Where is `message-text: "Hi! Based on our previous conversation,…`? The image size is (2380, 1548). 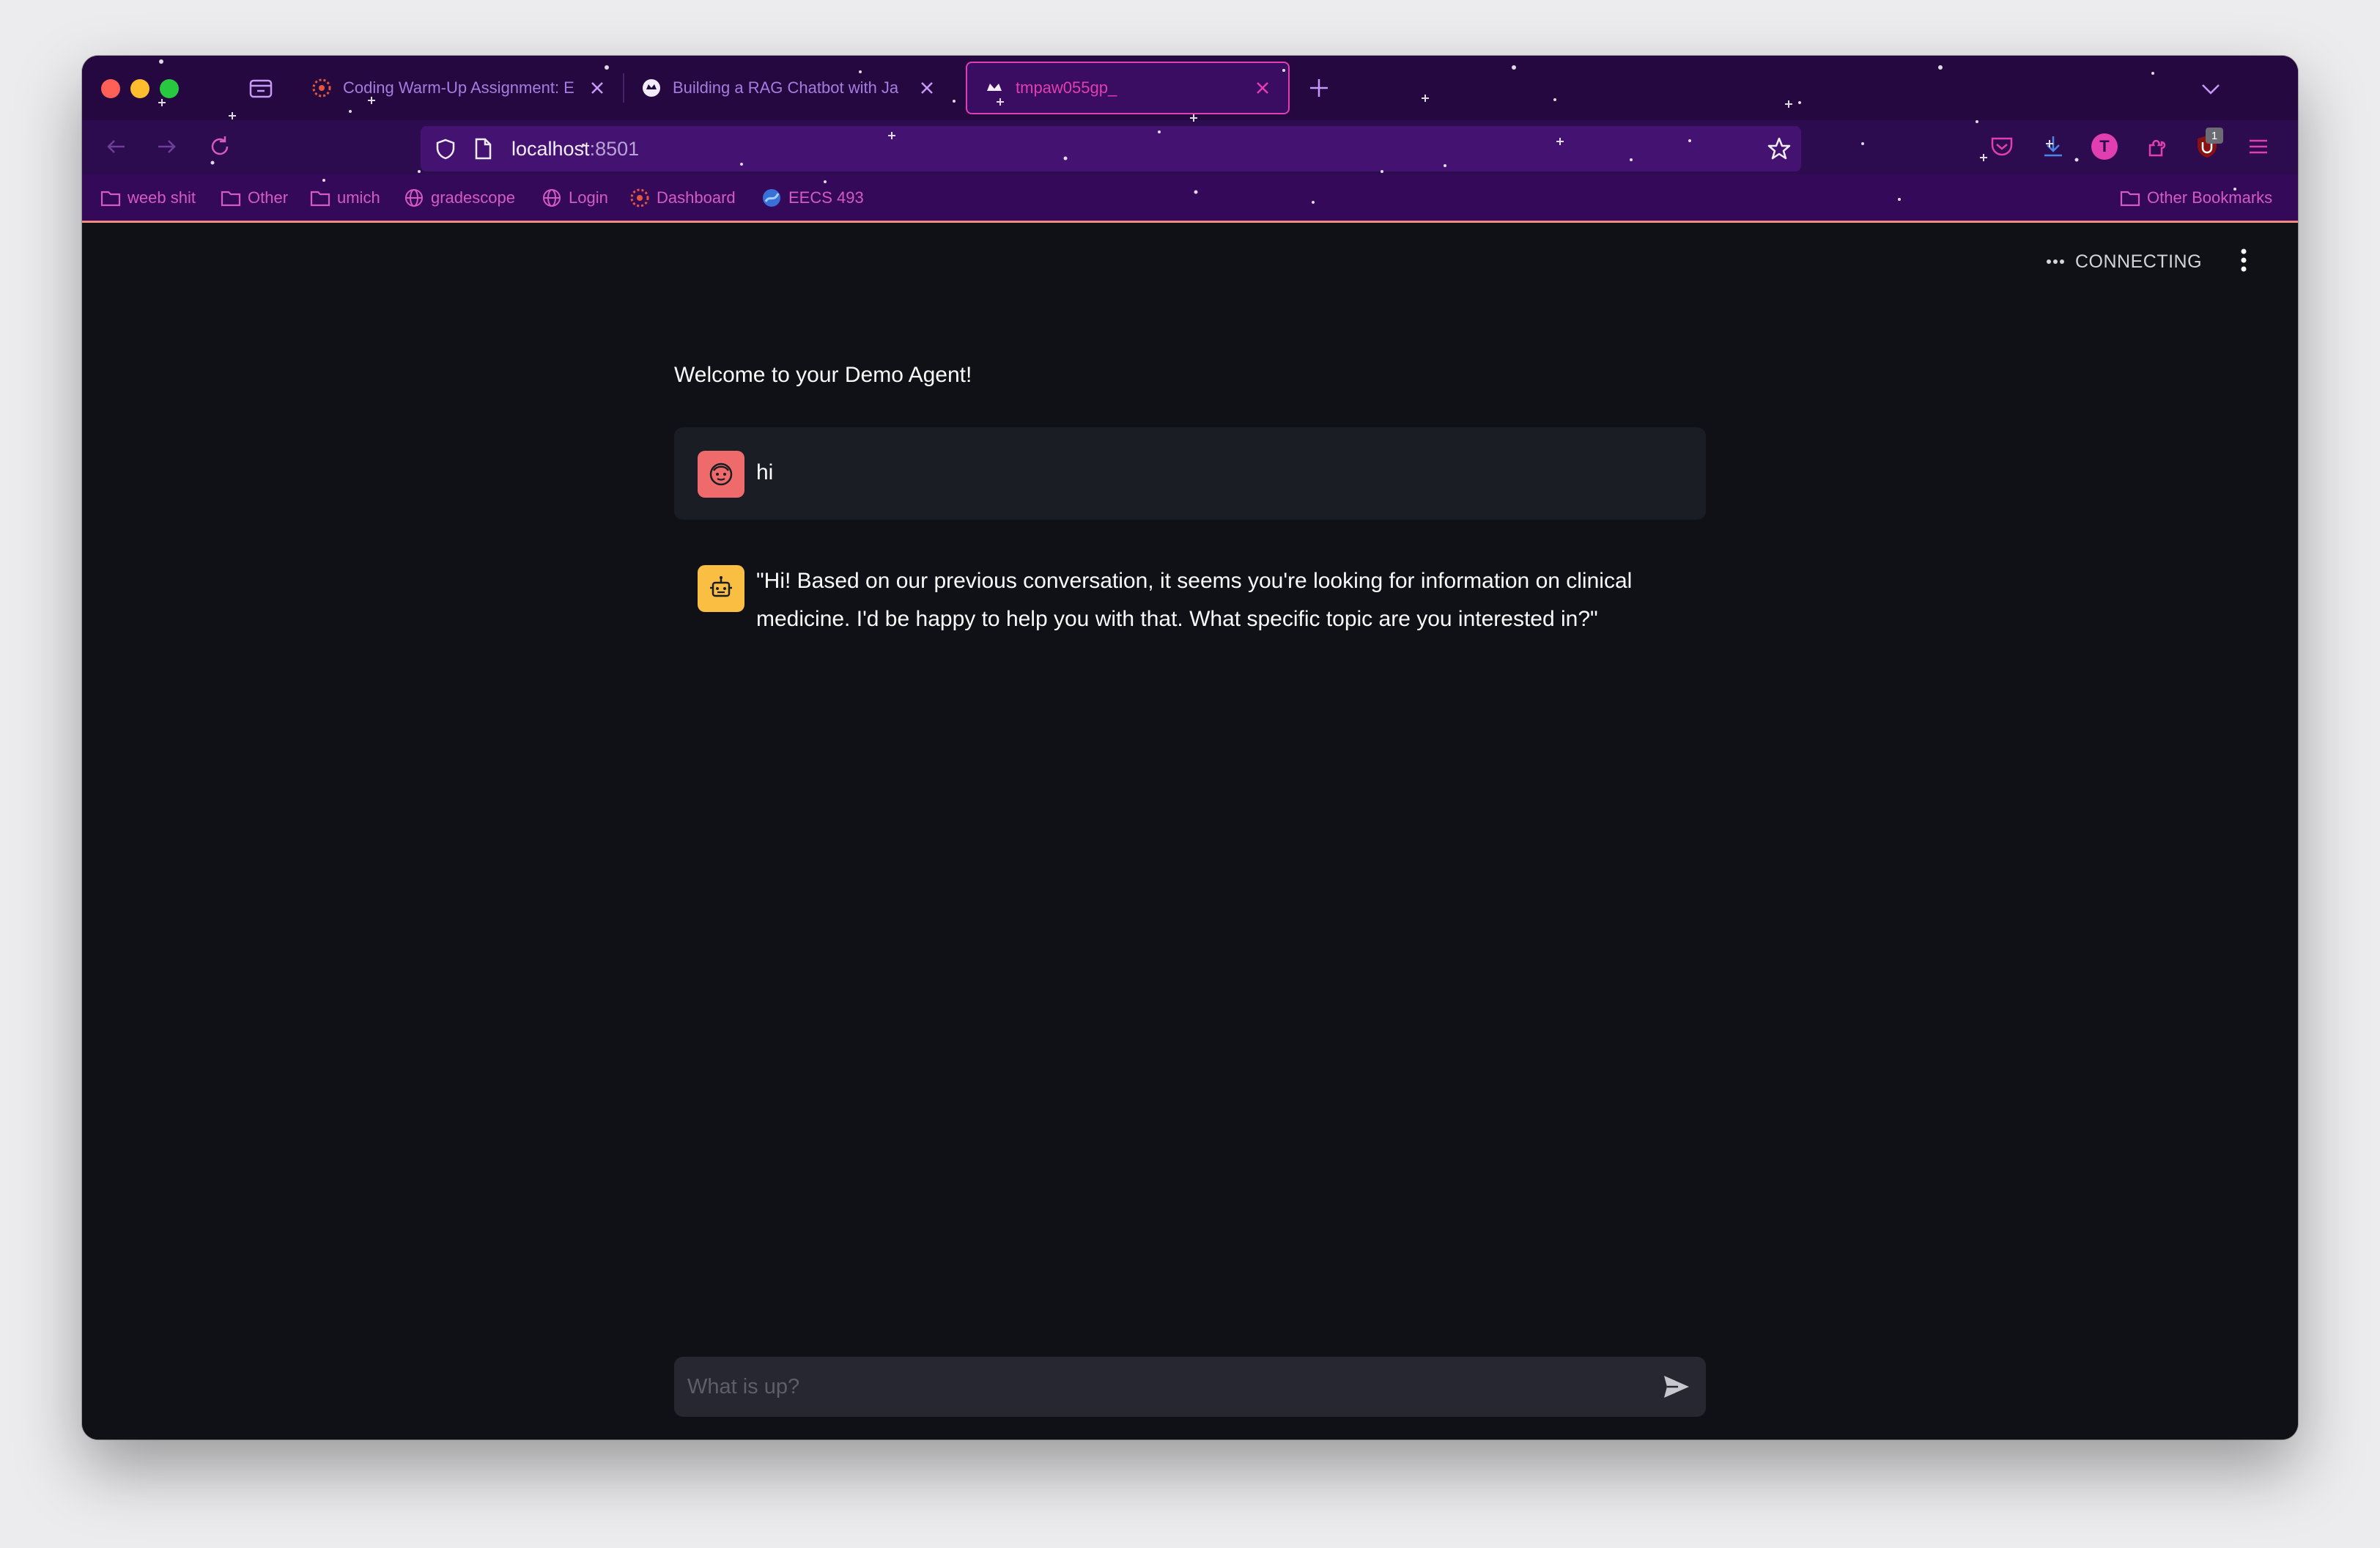 message-text: "Hi! Based on our previous conversation,… is located at coordinates (1194, 600).